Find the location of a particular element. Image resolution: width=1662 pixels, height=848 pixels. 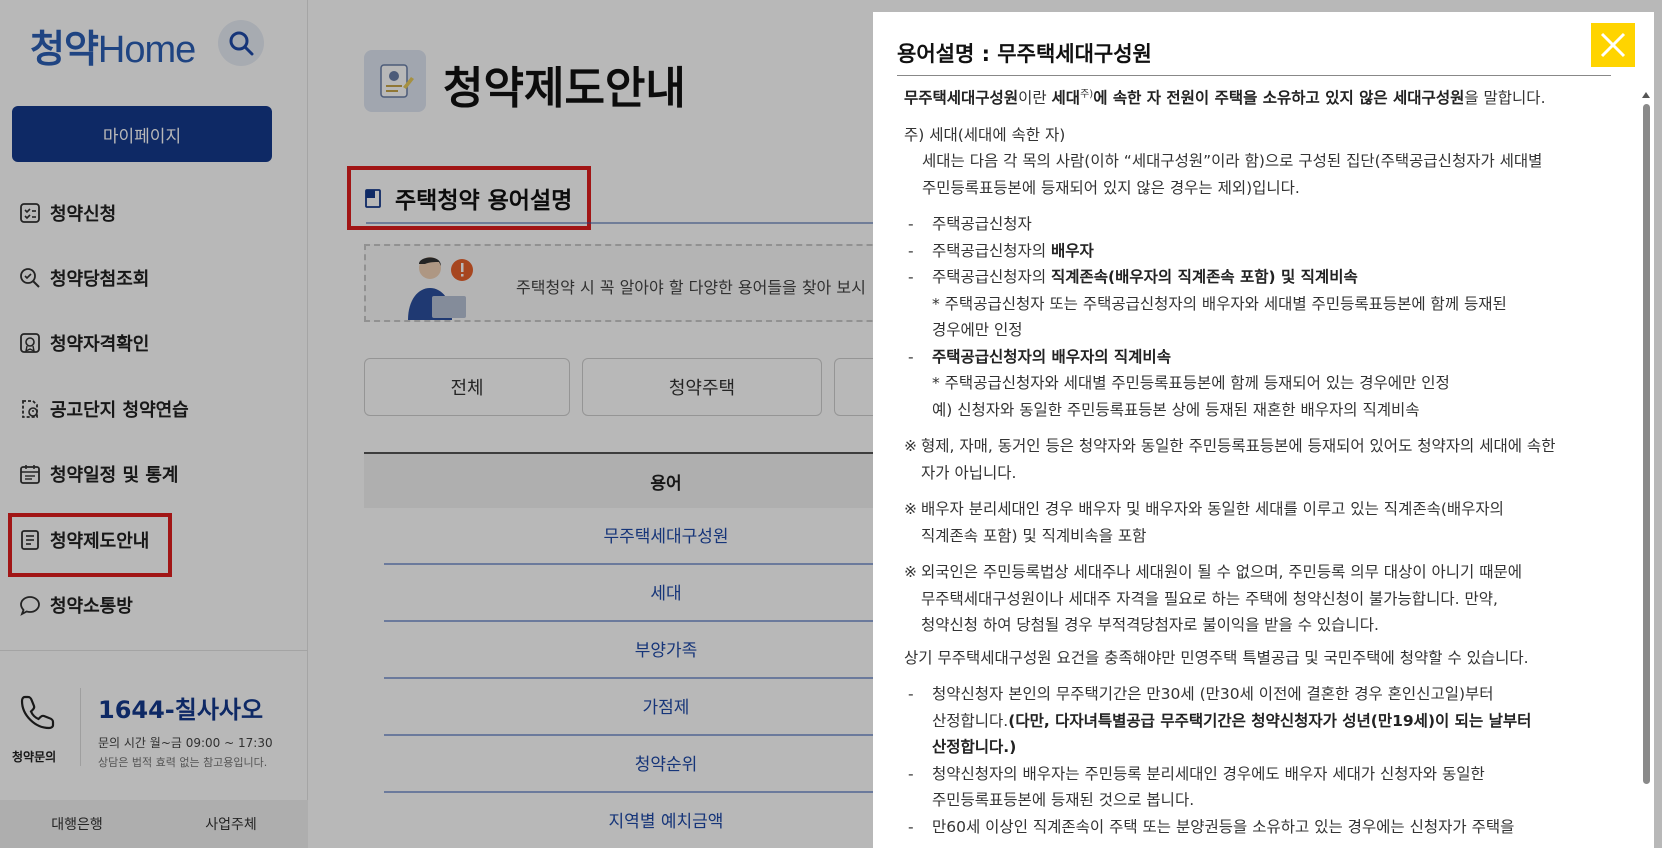

list-item: - 주택공급신청자의 배우자의 직계비속 is located at coordinates (1269, 357).